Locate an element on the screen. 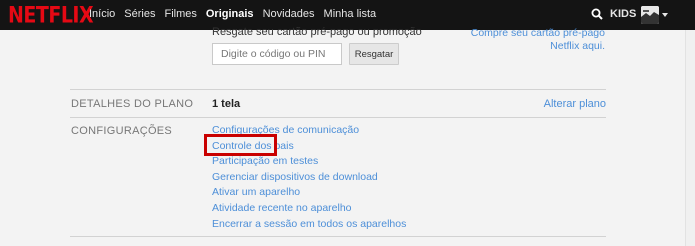  search-icon is located at coordinates (597, 14).